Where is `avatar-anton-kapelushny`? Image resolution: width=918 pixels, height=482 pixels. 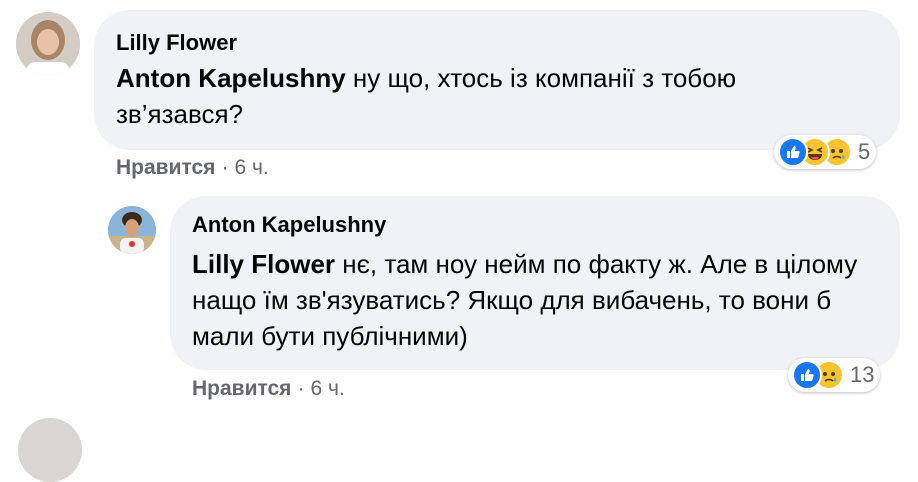 avatar-anton-kapelushny is located at coordinates (132, 230).